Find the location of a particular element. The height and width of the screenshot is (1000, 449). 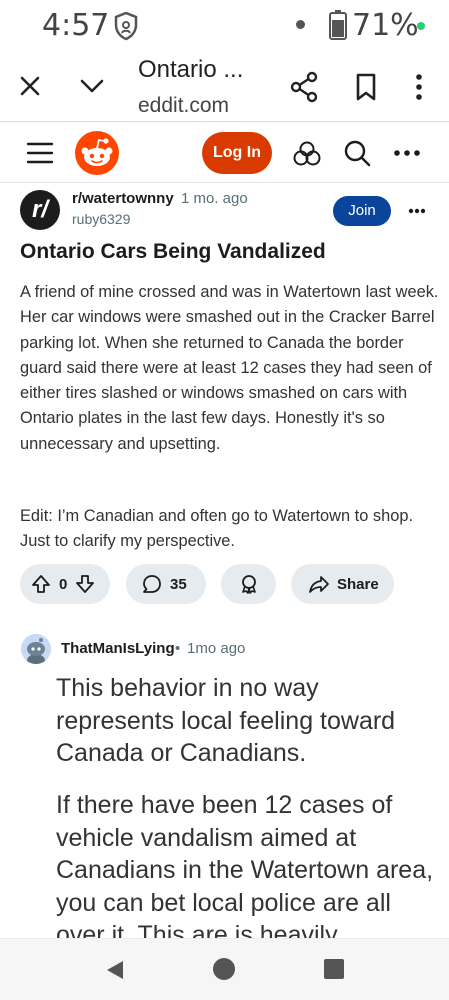

comment-author: ThatManIsLying is located at coordinates (118, 648).